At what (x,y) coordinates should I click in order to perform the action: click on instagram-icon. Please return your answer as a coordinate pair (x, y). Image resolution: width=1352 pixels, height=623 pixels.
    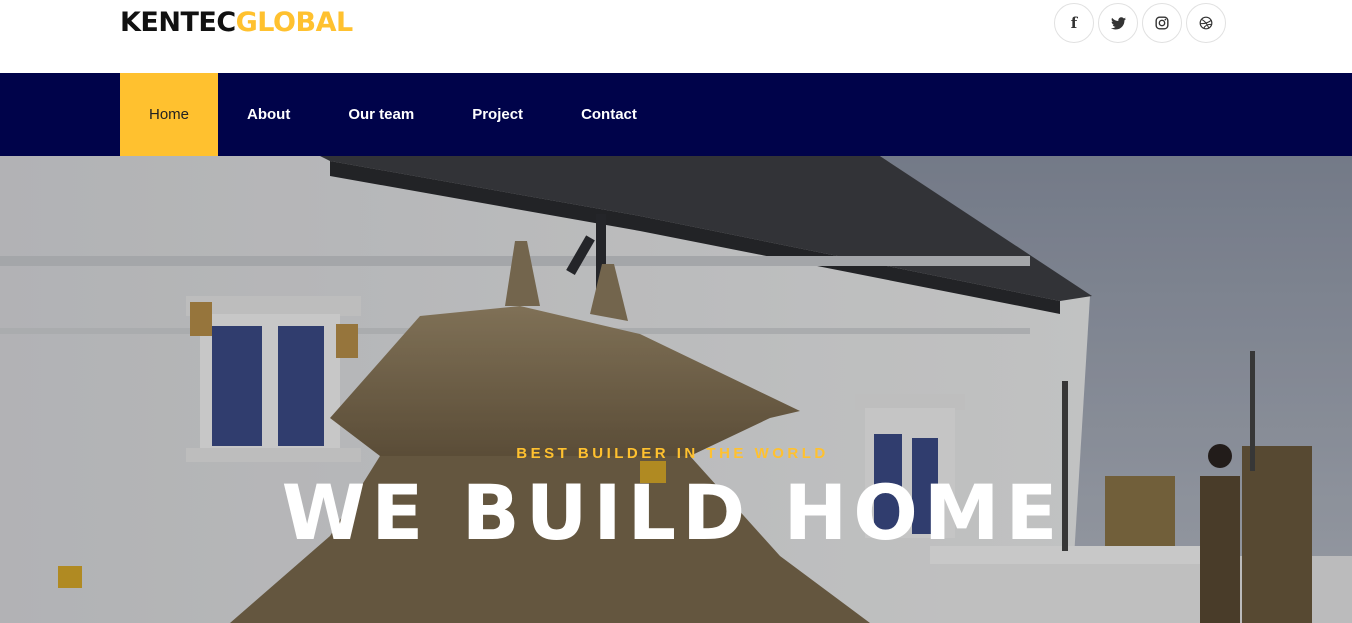
    Looking at the image, I should click on (1162, 23).